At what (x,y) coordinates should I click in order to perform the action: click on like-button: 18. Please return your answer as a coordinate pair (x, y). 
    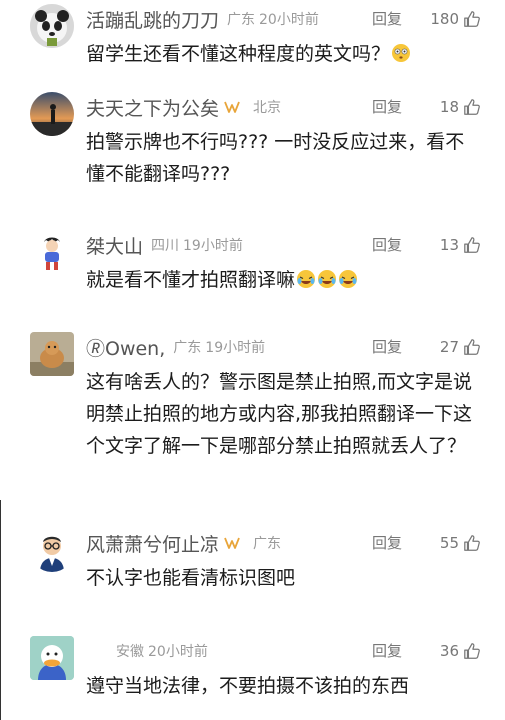
    Looking at the image, I should click on (460, 107).